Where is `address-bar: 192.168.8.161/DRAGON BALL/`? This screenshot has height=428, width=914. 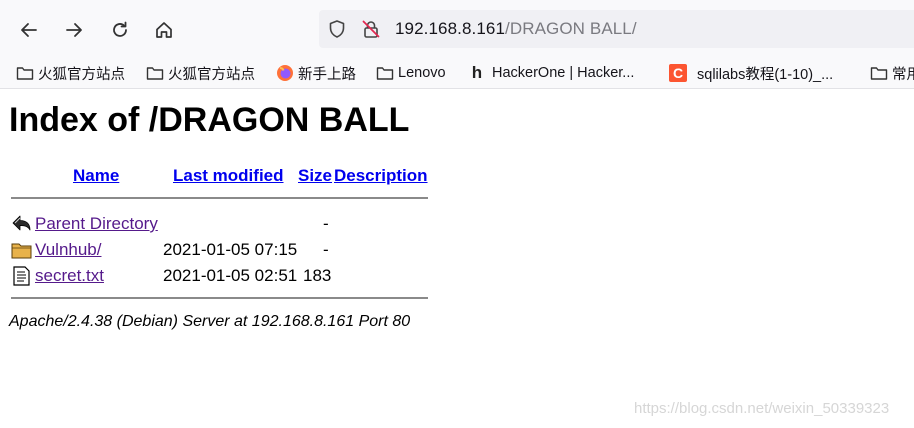 address-bar: 192.168.8.161/DRAGON BALL/ is located at coordinates (616, 29).